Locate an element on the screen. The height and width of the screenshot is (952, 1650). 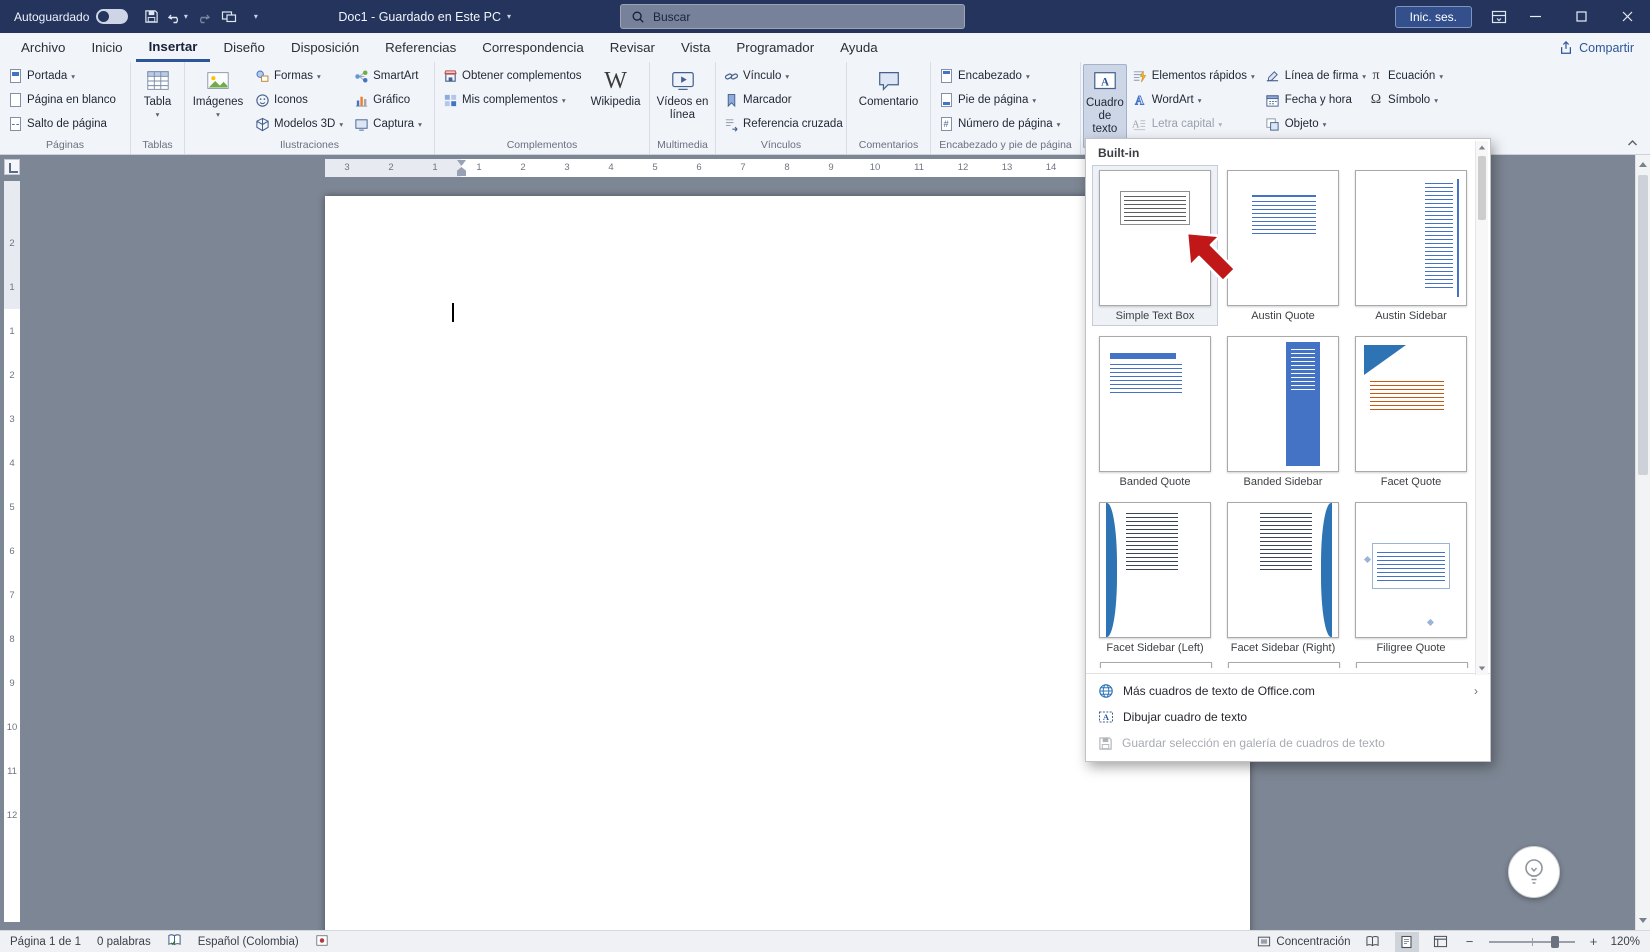
minimize-button is located at coordinates (1535, 16).